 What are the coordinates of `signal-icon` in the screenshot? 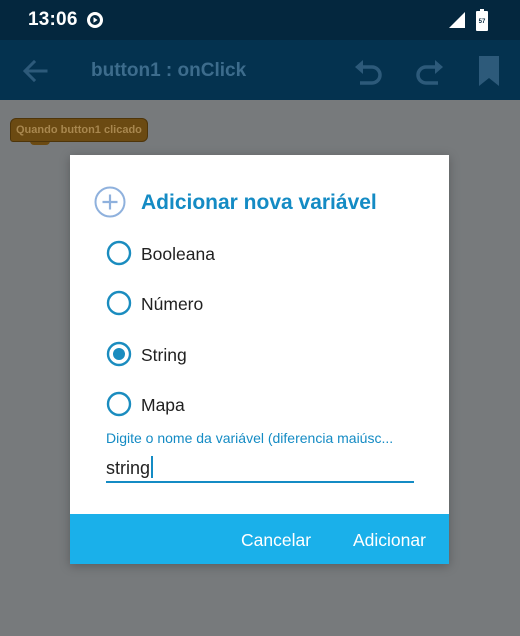 It's located at (457, 20).